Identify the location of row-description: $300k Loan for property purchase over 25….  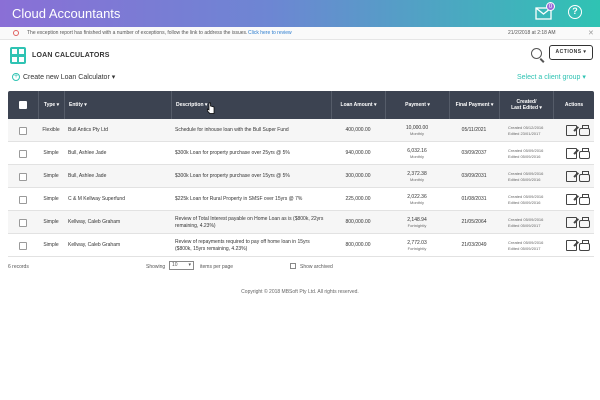
(232, 153).